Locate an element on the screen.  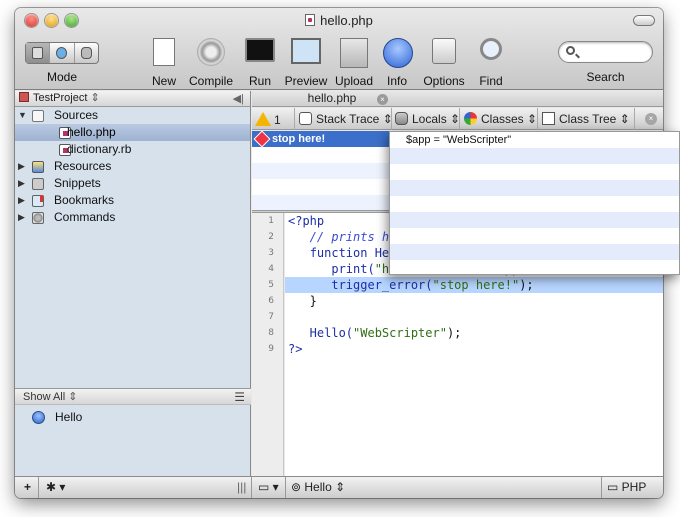
close-debugger-icon: × is located at coordinates (651, 119).